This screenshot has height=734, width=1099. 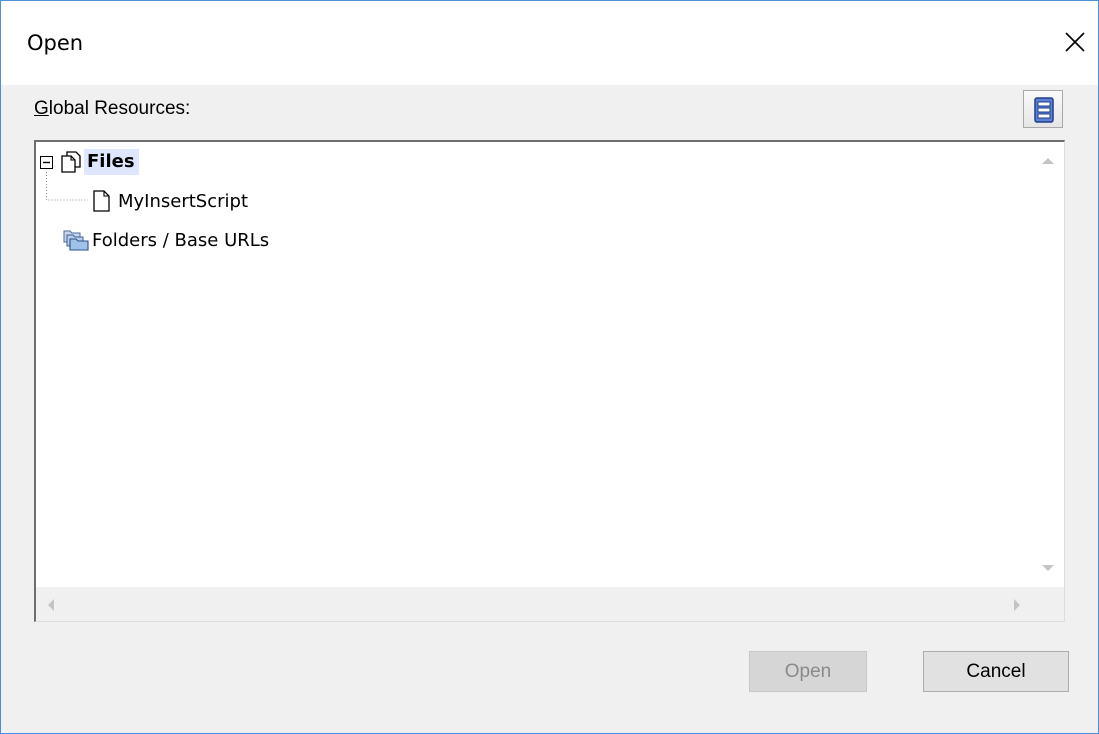 I want to click on files-icon, so click(x=71, y=162).